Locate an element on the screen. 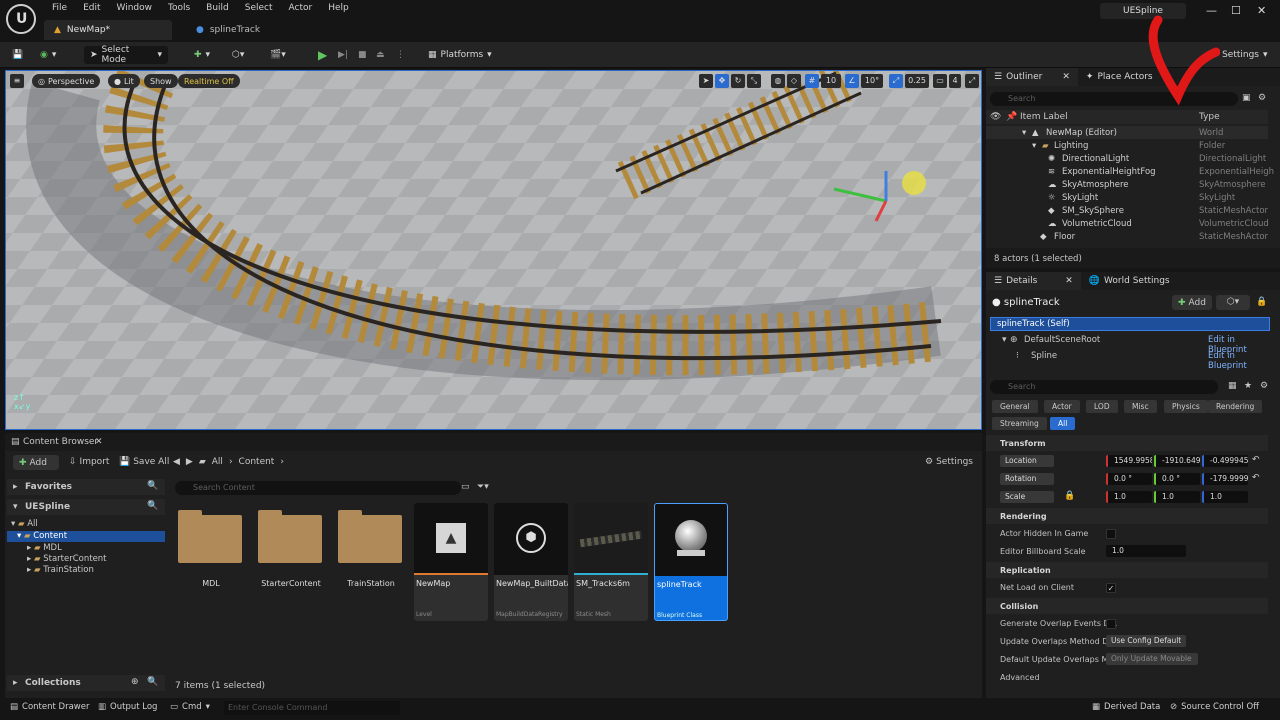 This screenshot has height=720, width=1280. translate-tool-icon: ✥ is located at coordinates (722, 81).